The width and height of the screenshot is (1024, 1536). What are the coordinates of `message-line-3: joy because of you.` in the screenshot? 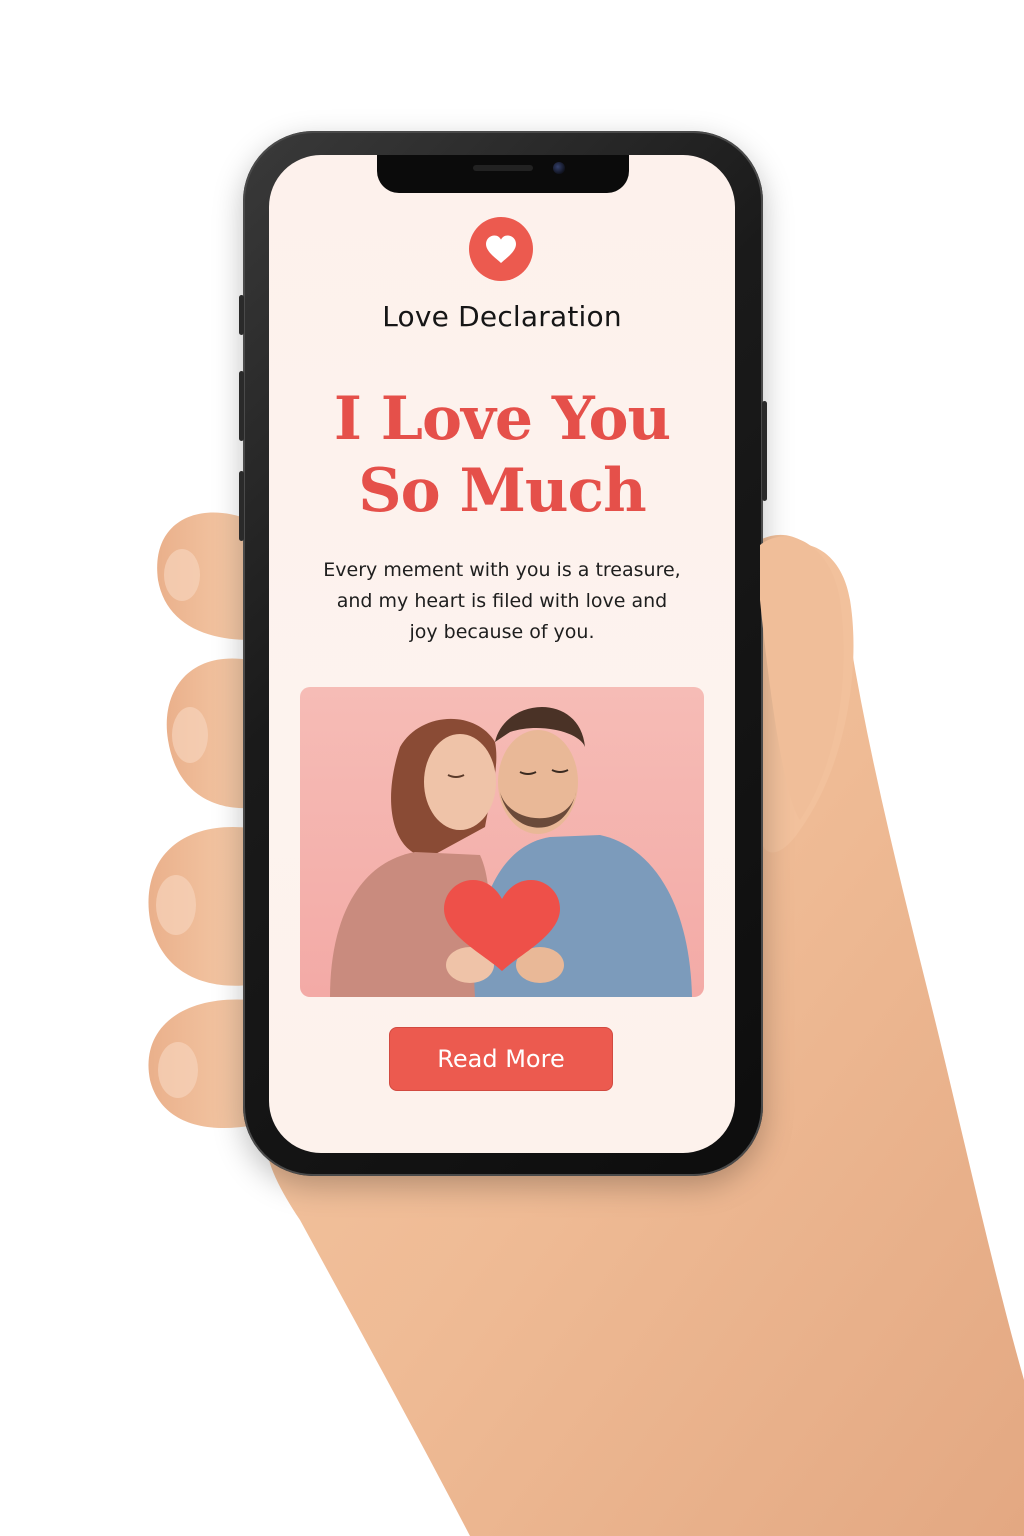 It's located at (502, 632).